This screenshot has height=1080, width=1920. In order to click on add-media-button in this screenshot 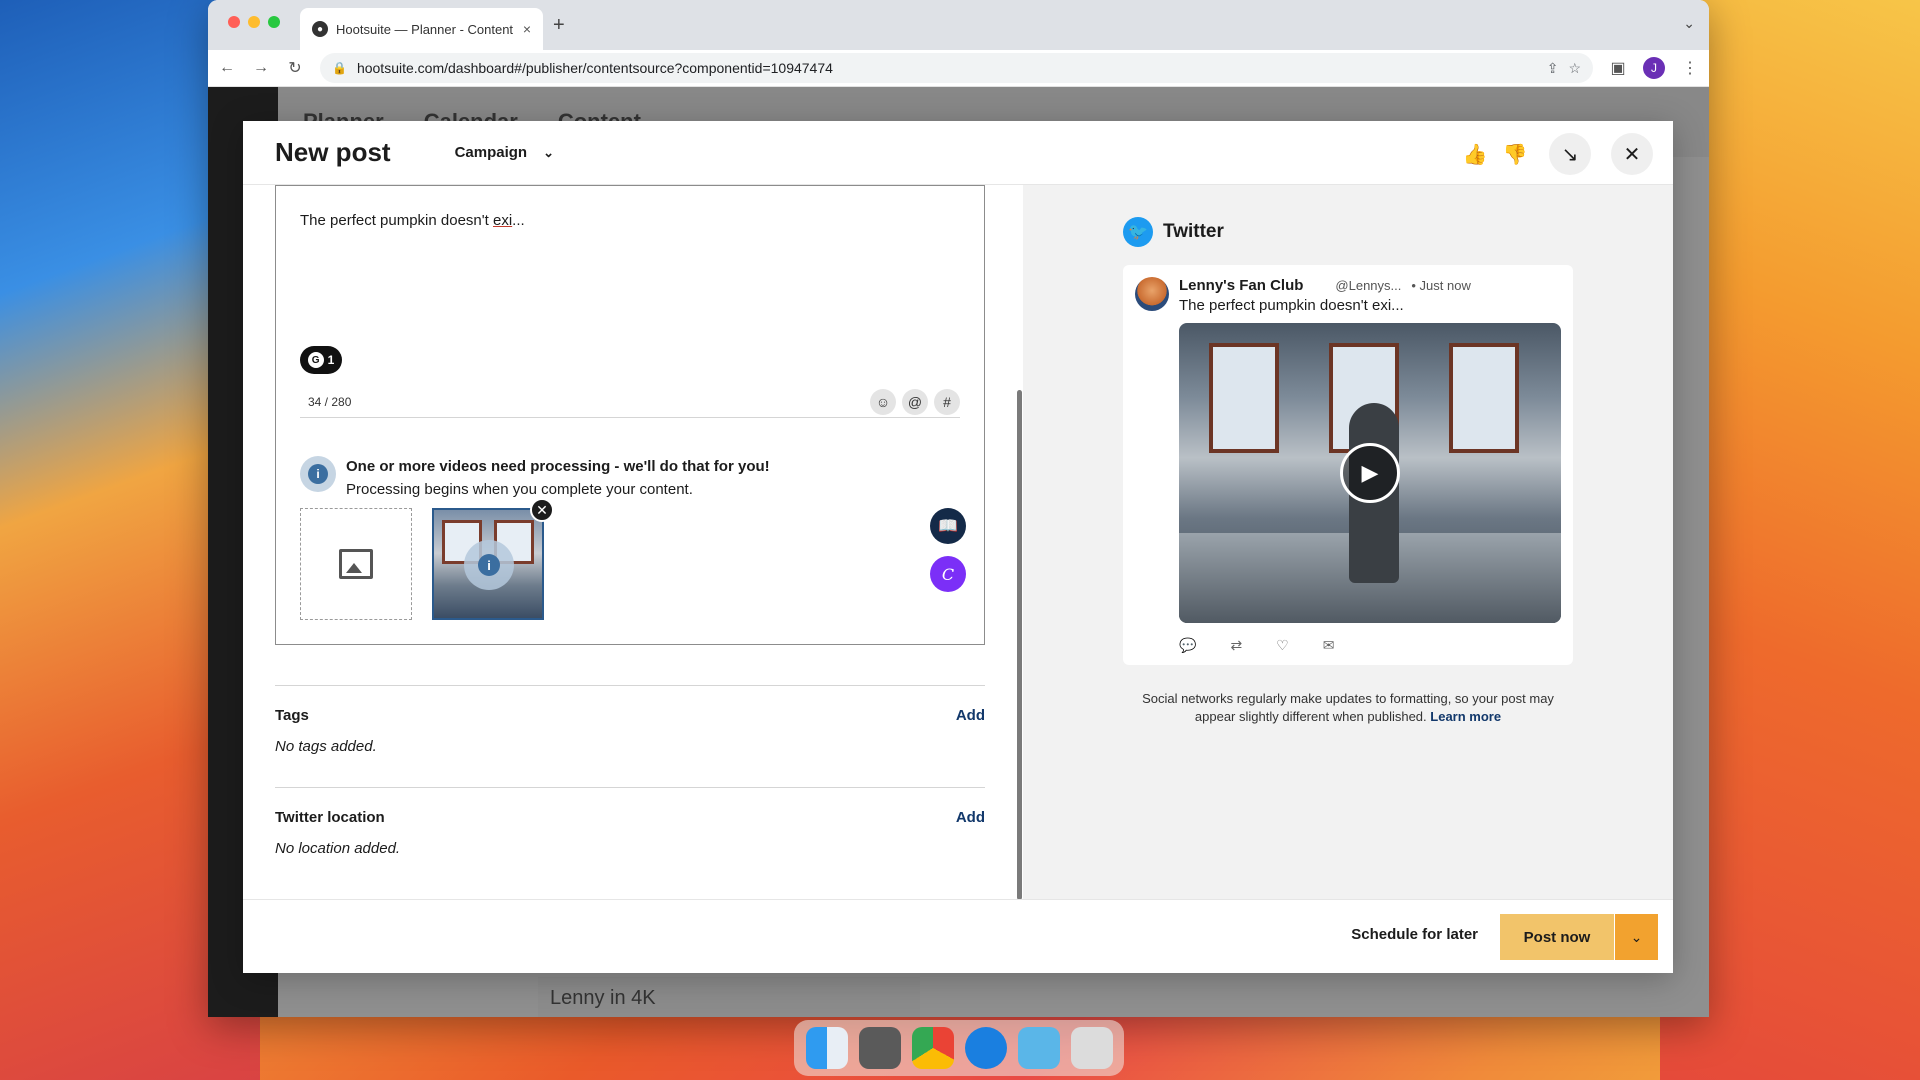, I will do `click(356, 564)`.